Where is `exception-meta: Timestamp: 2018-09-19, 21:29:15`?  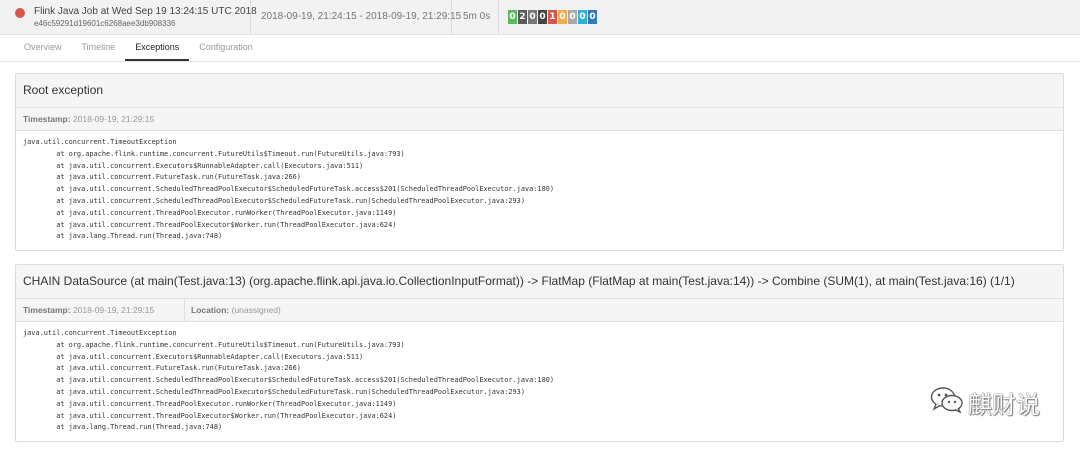
exception-meta: Timestamp: 2018-09-19, 21:29:15 is located at coordinates (539, 119).